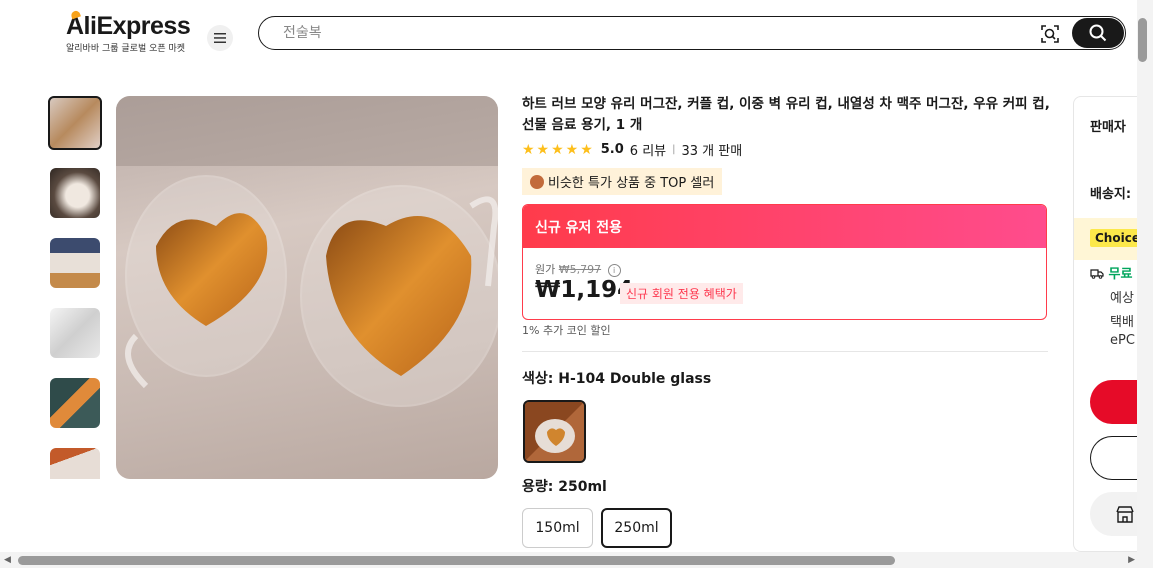 This screenshot has height=568, width=1153. What do you see at coordinates (557, 528) in the screenshot?
I see `size-option-150ml: 150ml` at bounding box center [557, 528].